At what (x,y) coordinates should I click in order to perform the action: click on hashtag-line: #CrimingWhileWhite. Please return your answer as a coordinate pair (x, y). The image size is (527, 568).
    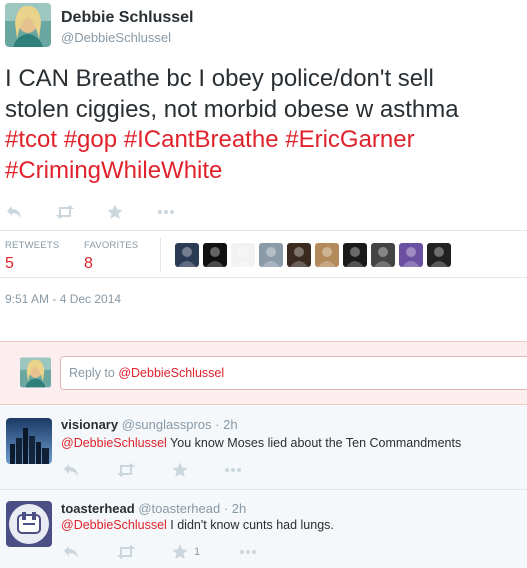
    Looking at the image, I should click on (266, 171).